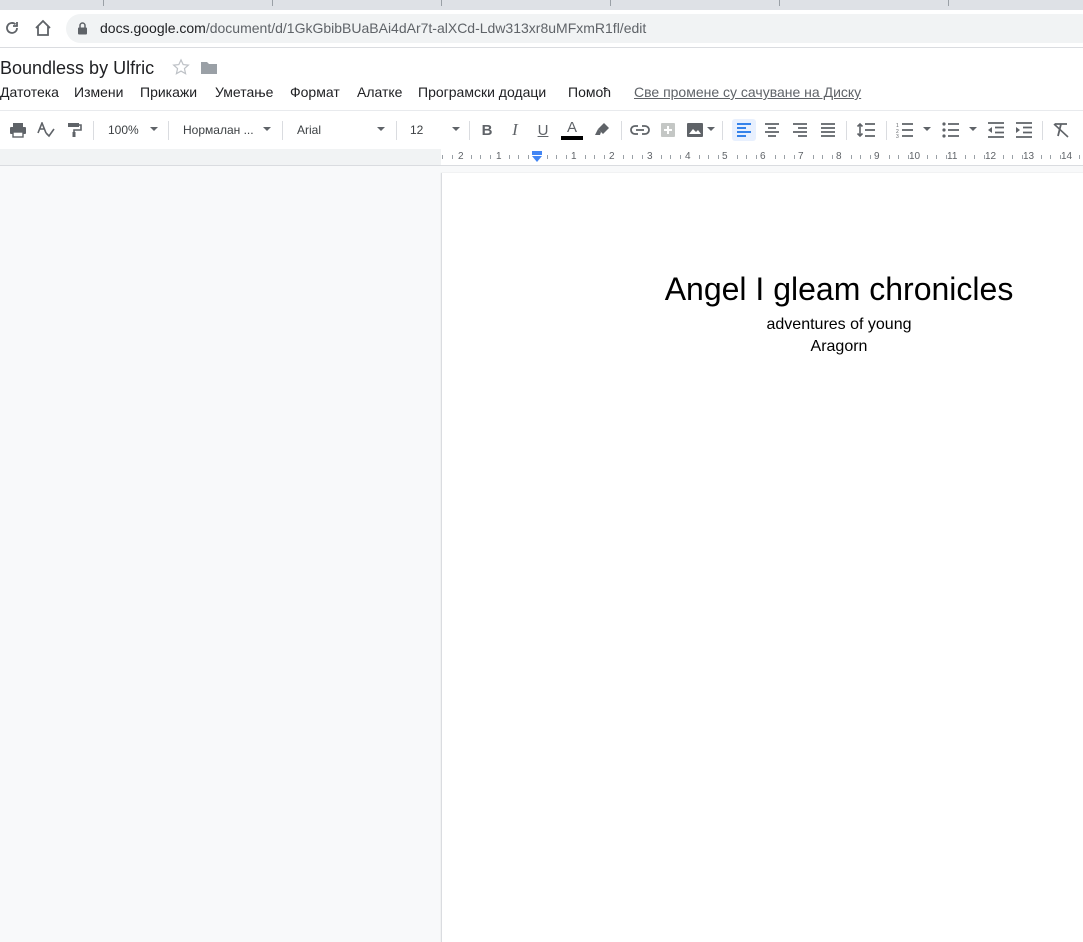 This screenshot has height=942, width=1083. What do you see at coordinates (801, 156) in the screenshot?
I see `ruler-number: 7` at bounding box center [801, 156].